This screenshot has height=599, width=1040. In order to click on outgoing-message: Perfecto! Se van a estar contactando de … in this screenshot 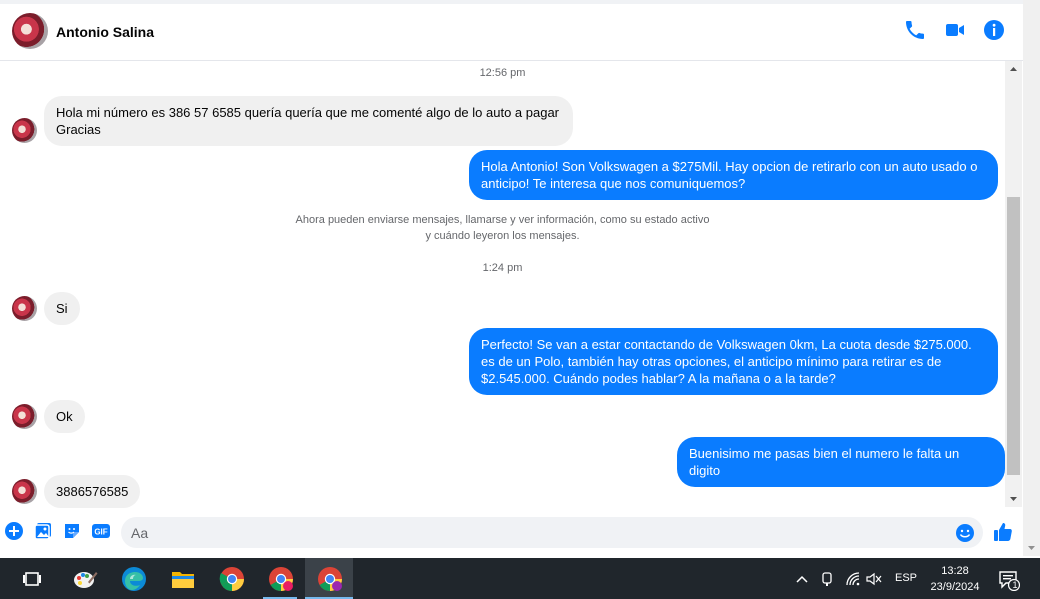, I will do `click(733, 361)`.